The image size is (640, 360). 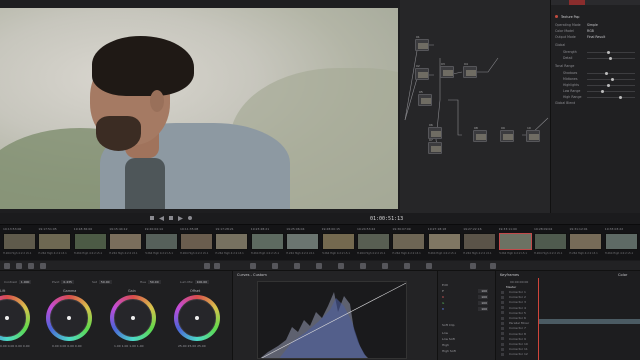 I want to click on section-tonal-range: Tonal Range, so click(x=564, y=66).